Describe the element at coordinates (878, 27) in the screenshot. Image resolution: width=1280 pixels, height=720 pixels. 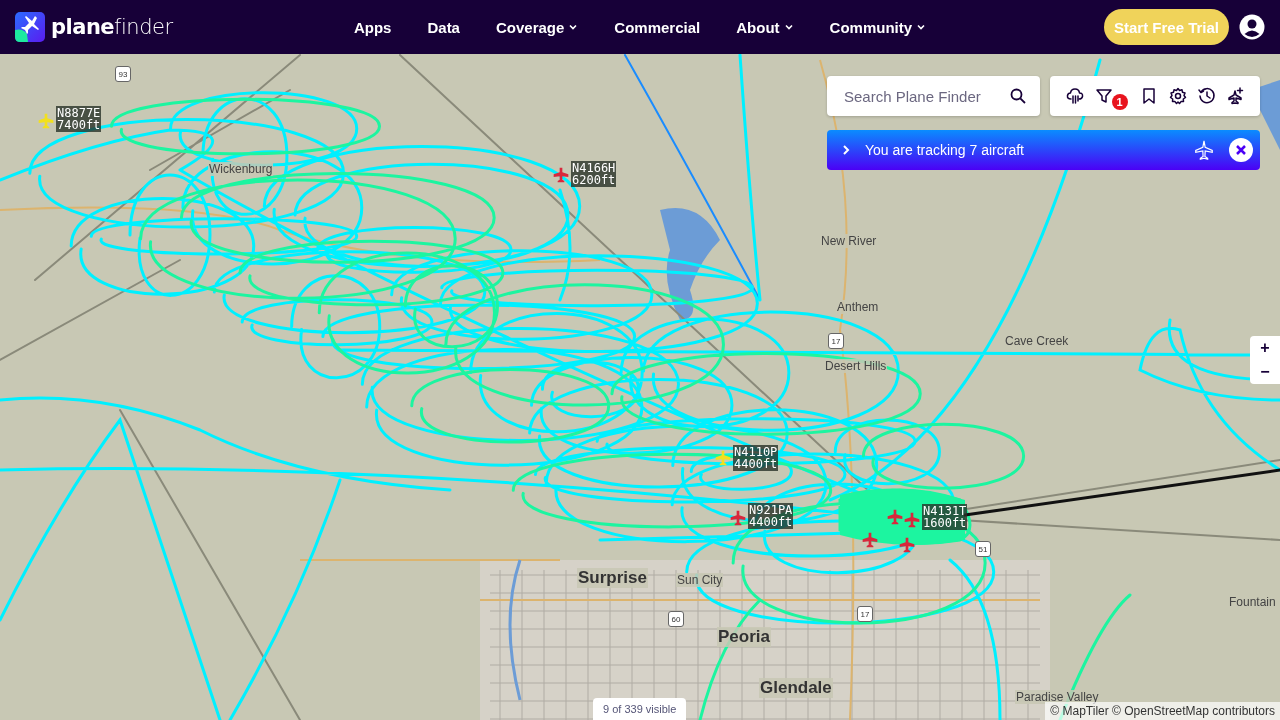
I see `nav-link: Community` at that location.